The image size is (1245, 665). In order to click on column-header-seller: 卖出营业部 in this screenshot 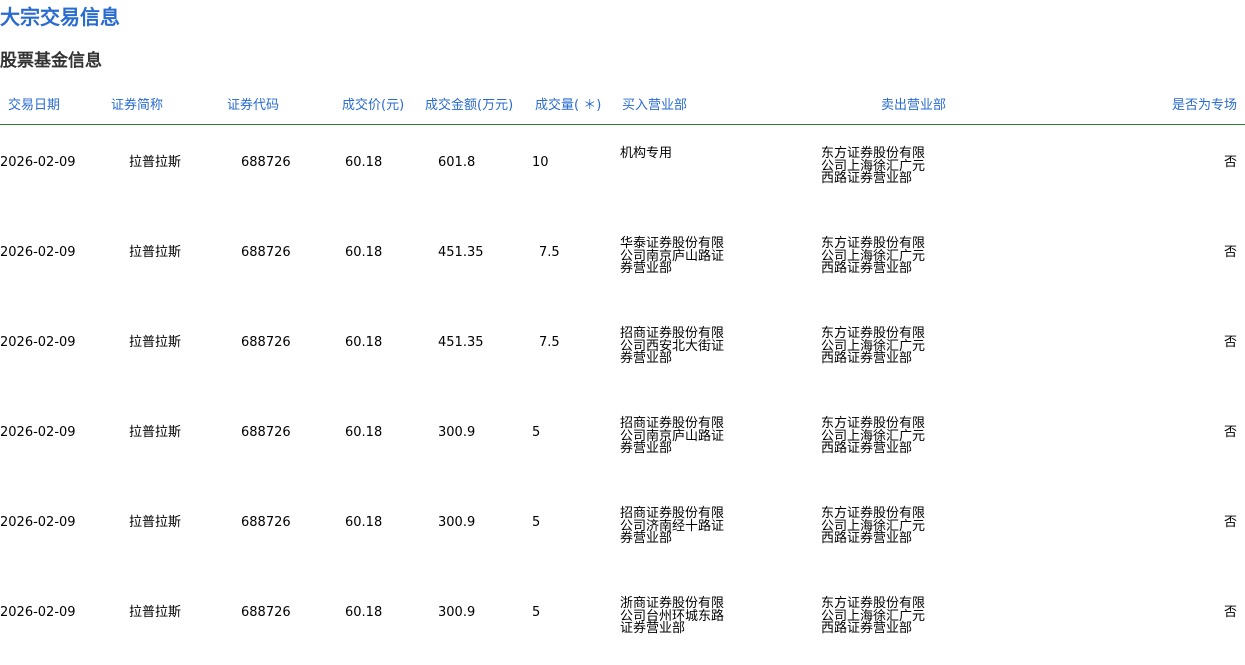, I will do `click(913, 106)`.